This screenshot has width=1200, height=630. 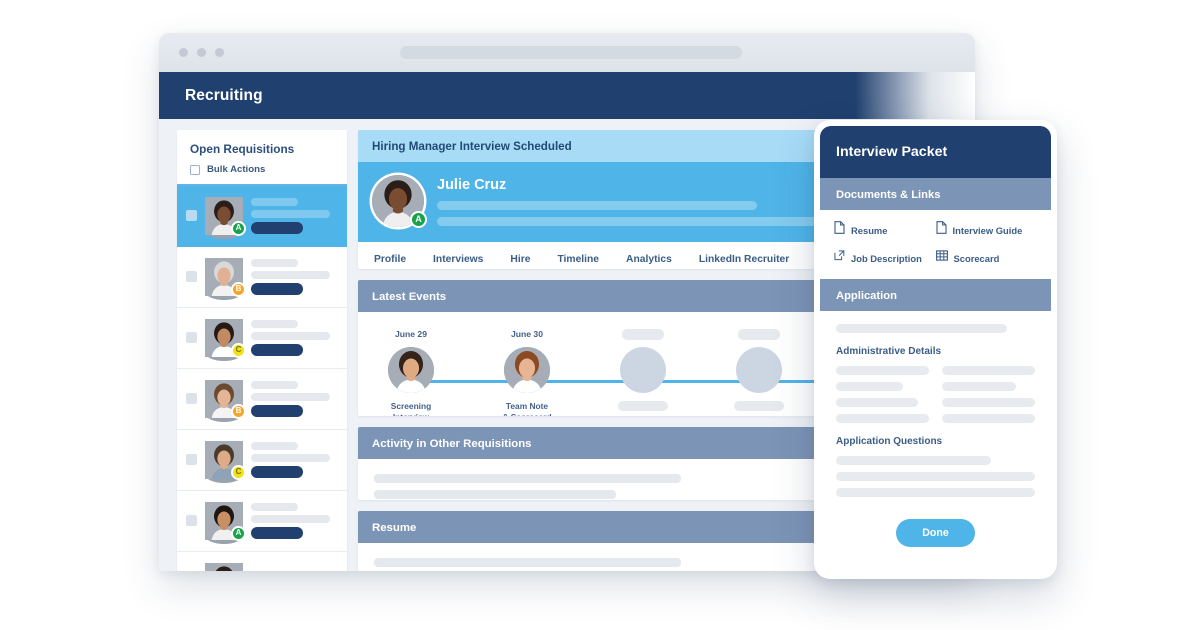 What do you see at coordinates (744, 259) in the screenshot?
I see `tab-linkedin-recruiter: LinkedIn Recruiter` at bounding box center [744, 259].